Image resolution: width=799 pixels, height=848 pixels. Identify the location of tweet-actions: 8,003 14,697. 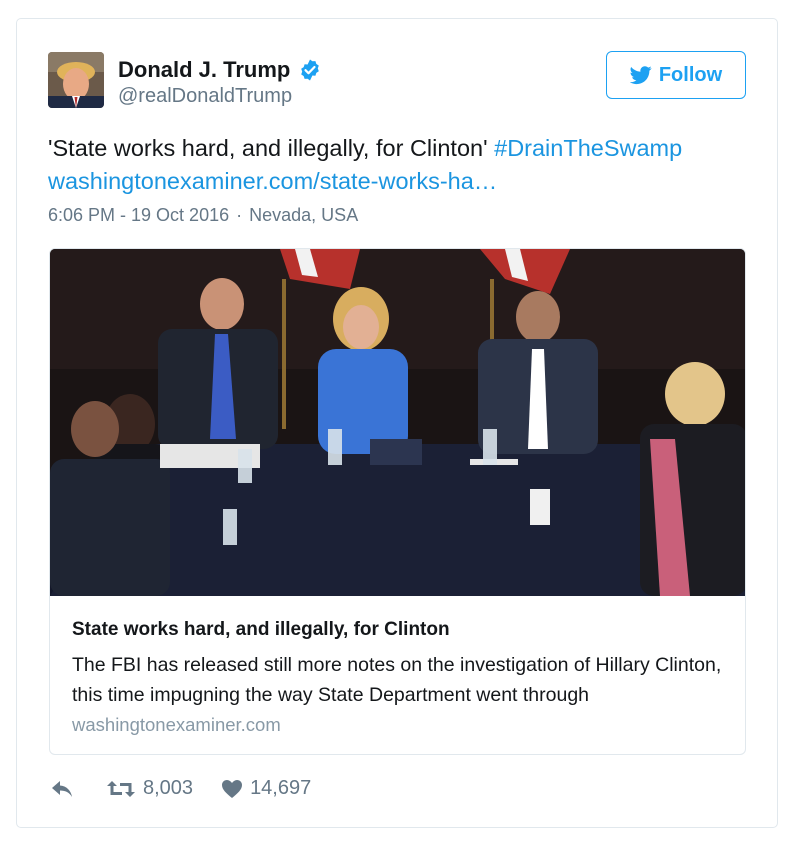
(180, 788).